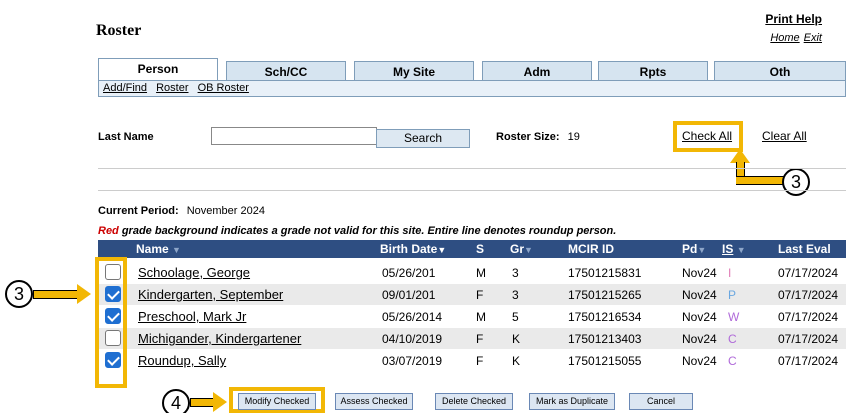 The height and width of the screenshot is (413, 846). Describe the element at coordinates (294, 136) in the screenshot. I see `last-name-input` at that location.